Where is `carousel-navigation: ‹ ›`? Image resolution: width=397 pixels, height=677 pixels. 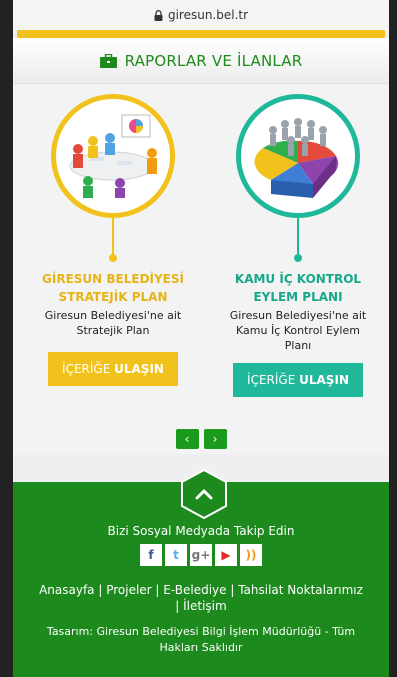
carousel-navigation: ‹ › is located at coordinates (201, 439).